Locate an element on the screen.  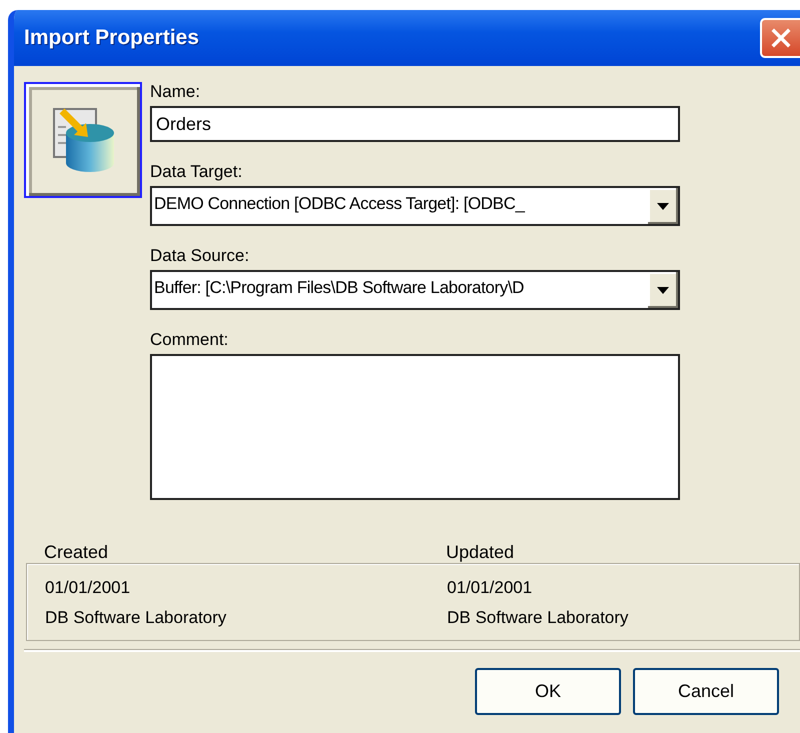
field-label: Name: is located at coordinates (176, 92).